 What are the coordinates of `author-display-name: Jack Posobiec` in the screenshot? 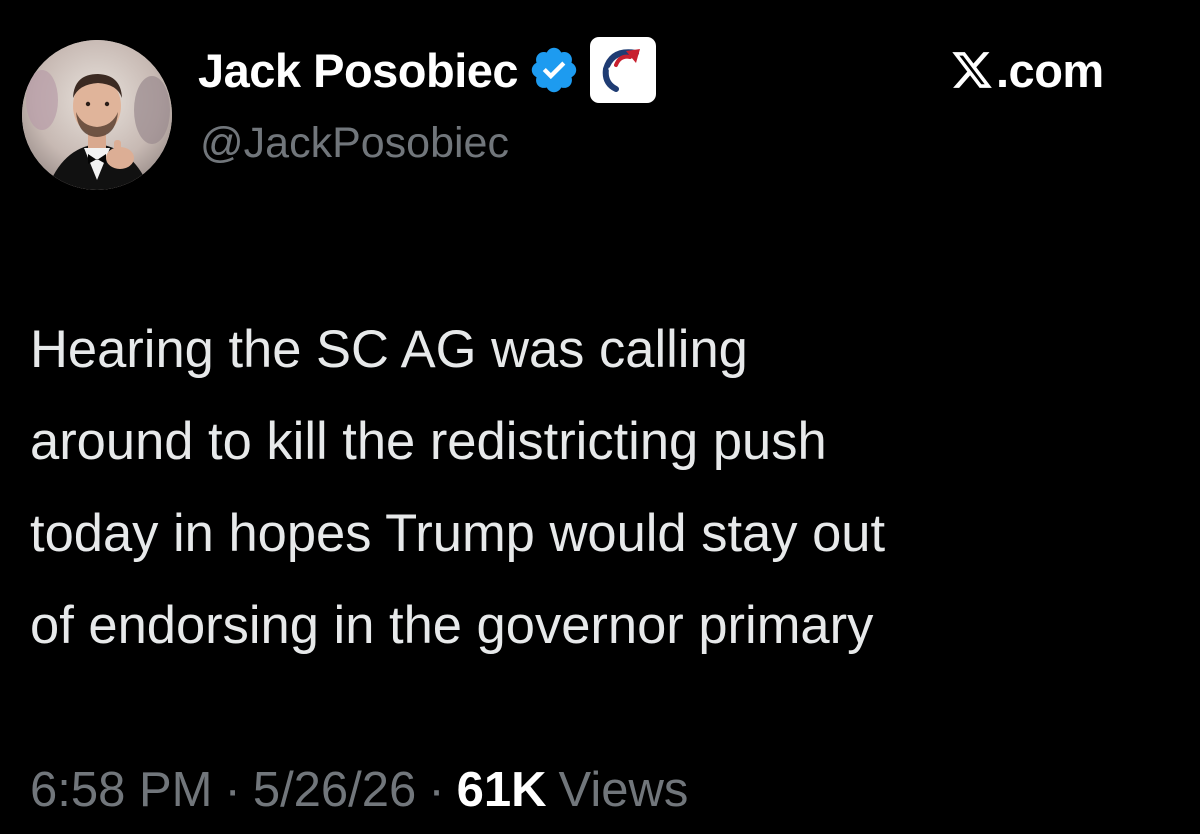 It's located at (358, 70).